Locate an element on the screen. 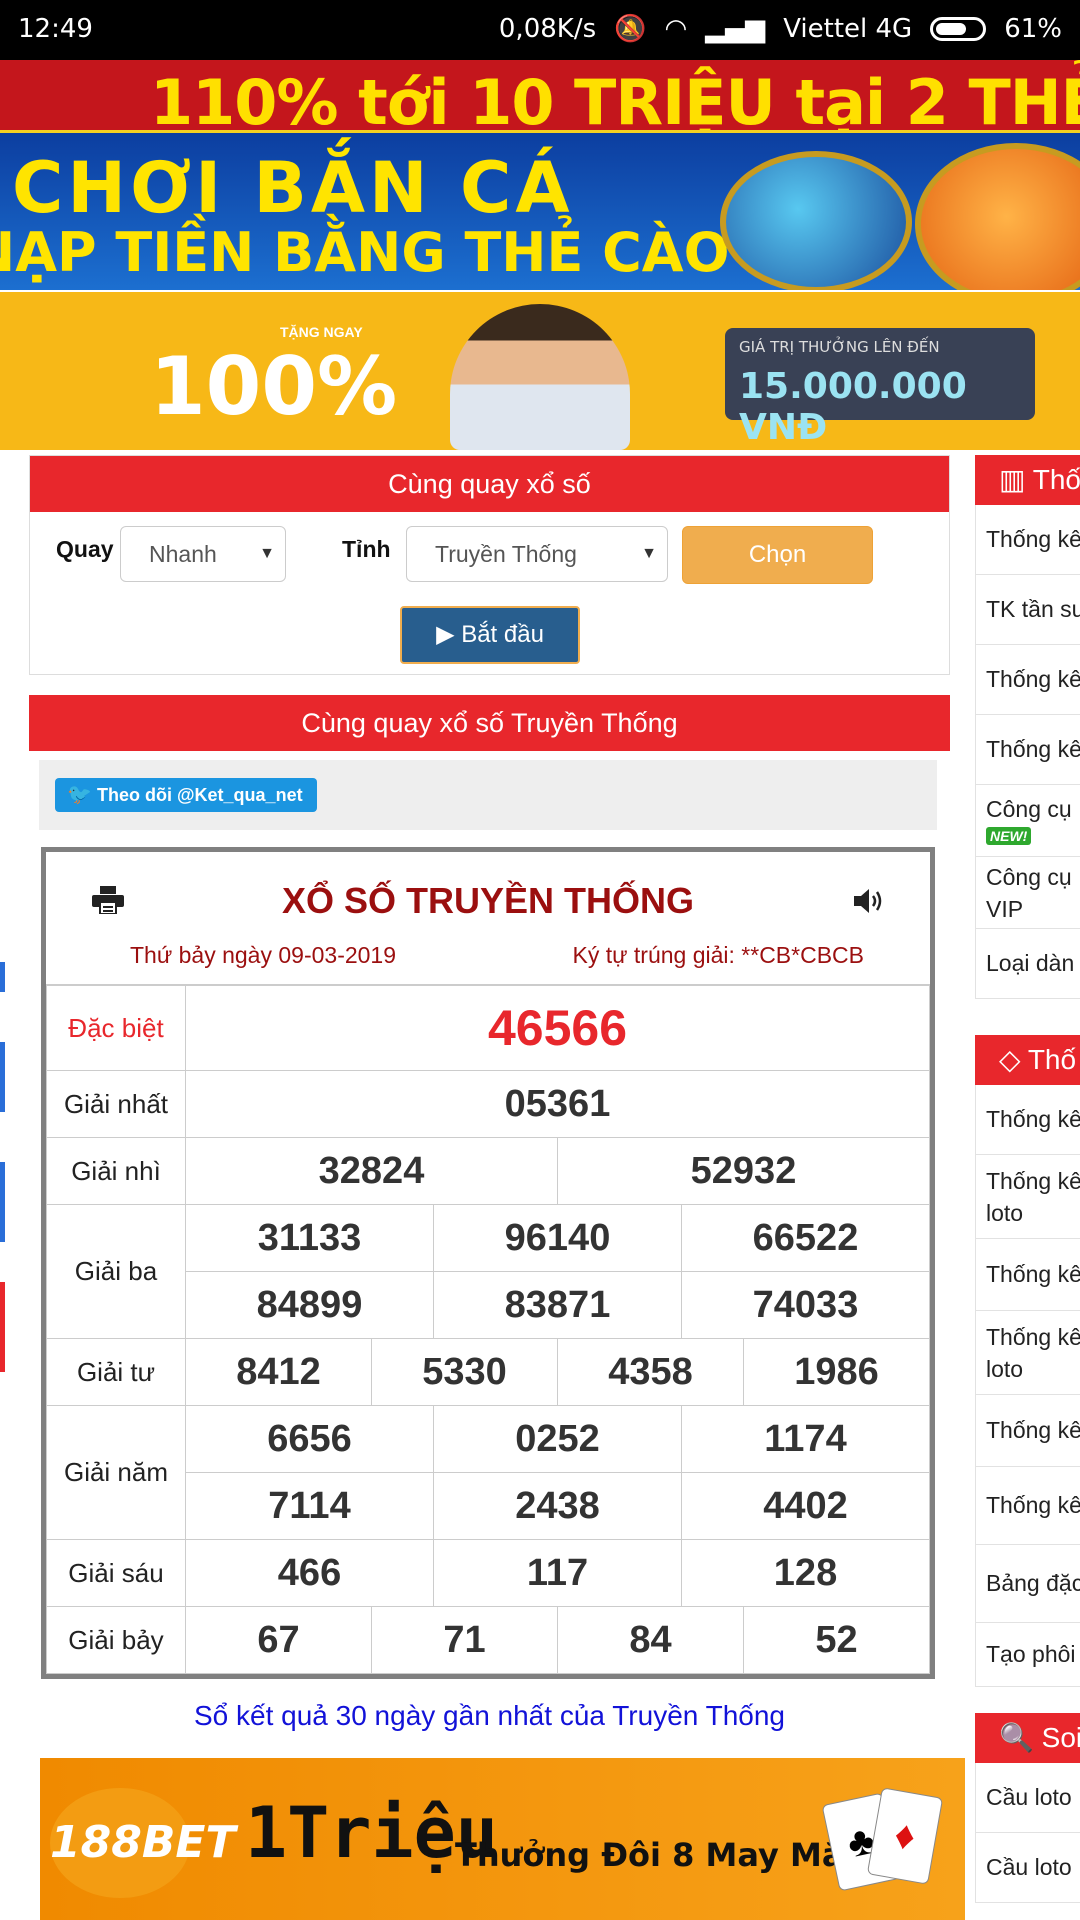 The height and width of the screenshot is (1920, 1080). table-row: Giải ba 31133 96140 66522 is located at coordinates (488, 1271).